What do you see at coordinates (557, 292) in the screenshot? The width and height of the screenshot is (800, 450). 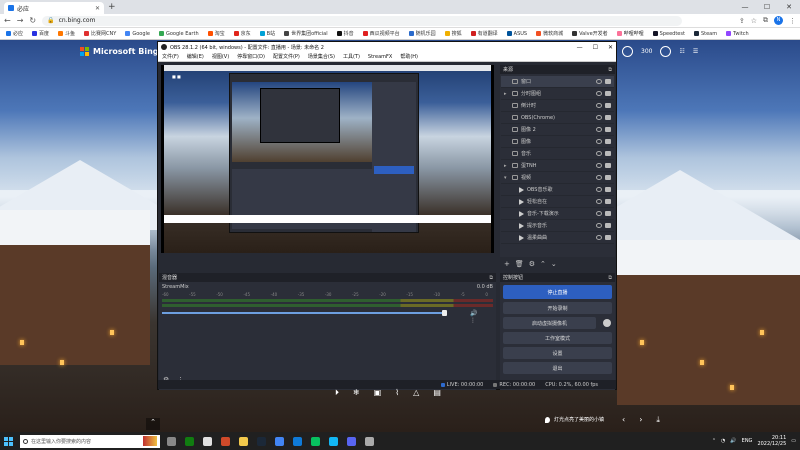 I see `stop-streaming-button: 停止直播` at bounding box center [557, 292].